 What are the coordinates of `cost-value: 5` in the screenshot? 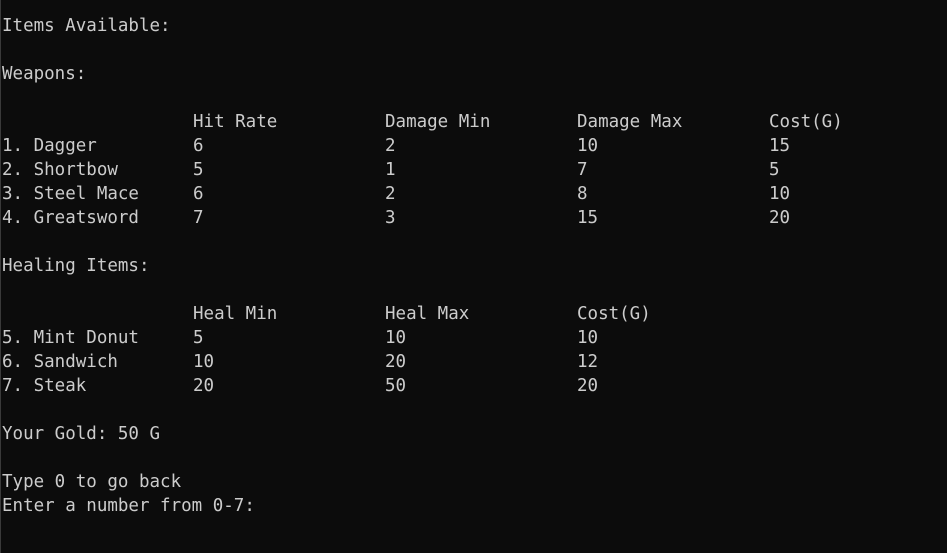 It's located at (774, 170).